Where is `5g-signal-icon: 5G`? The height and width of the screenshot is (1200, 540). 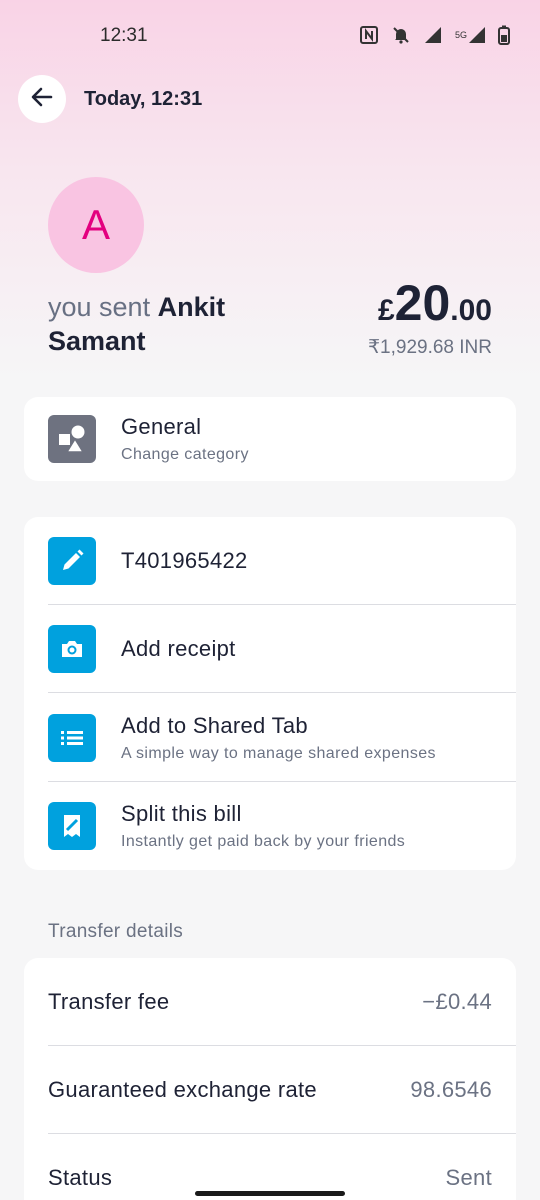 5g-signal-icon: 5G is located at coordinates (470, 35).